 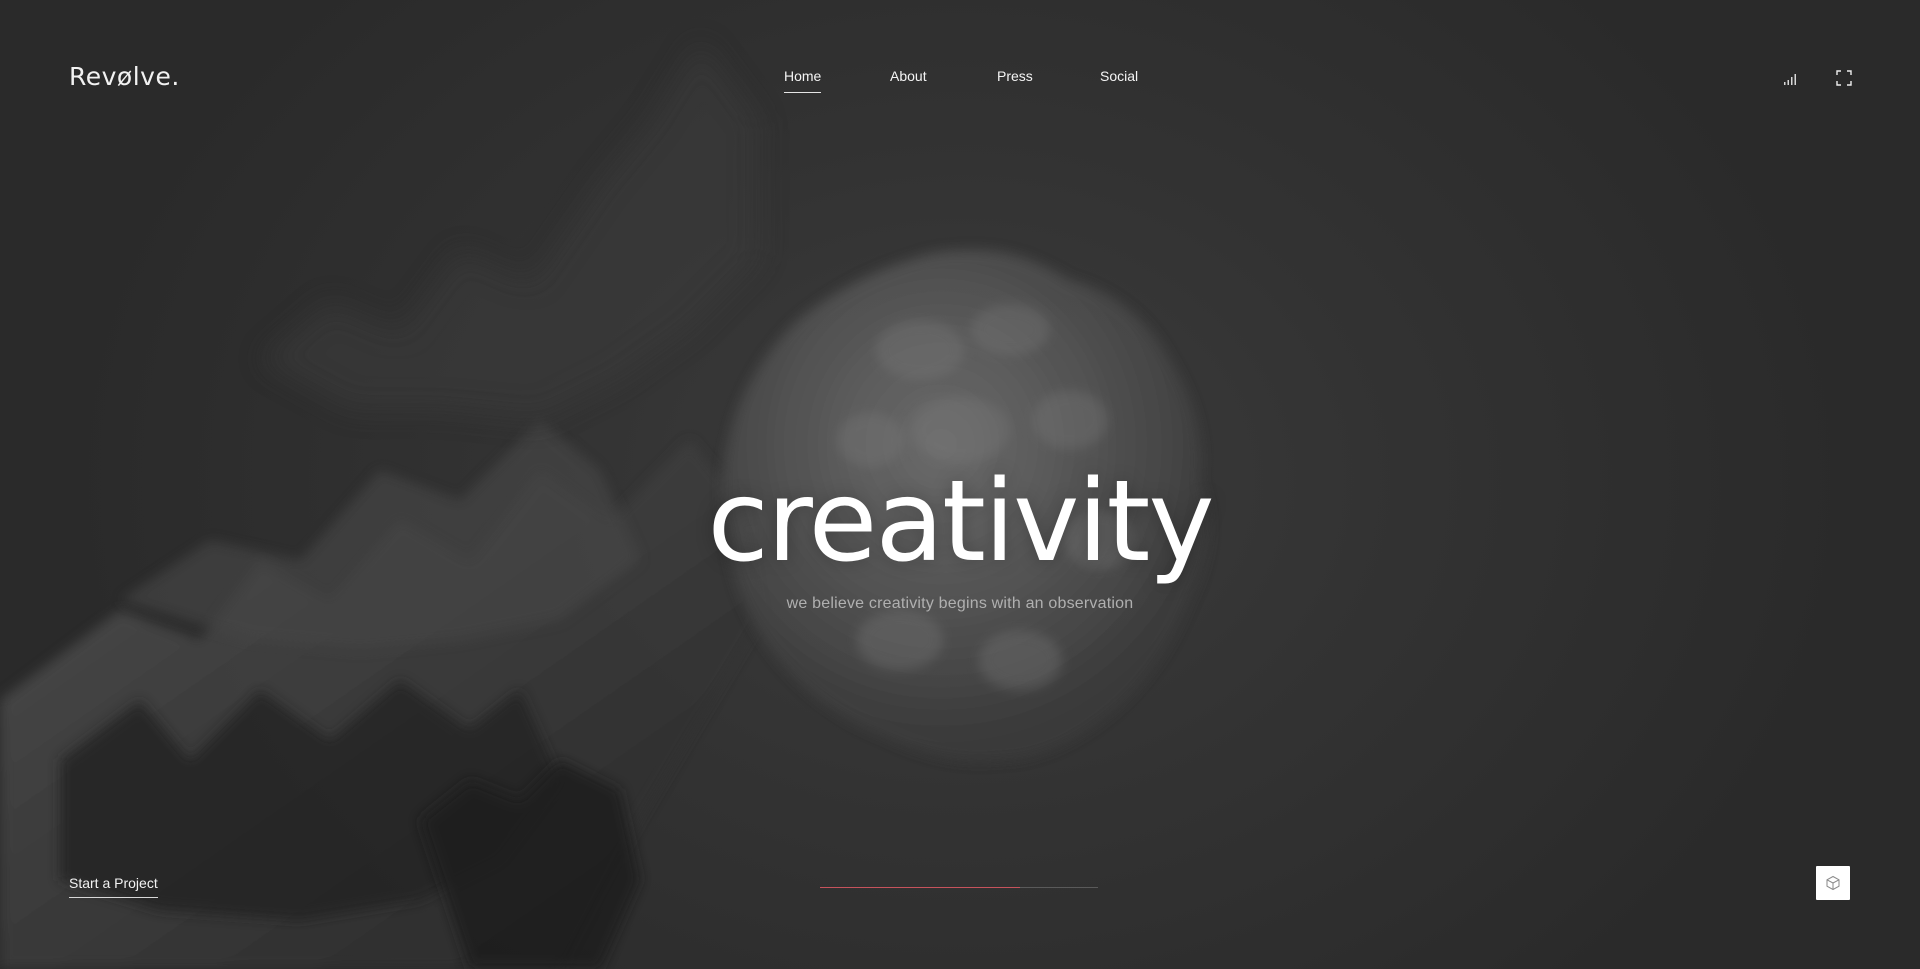 I want to click on nav-item-social: Social, so click(x=1119, y=80).